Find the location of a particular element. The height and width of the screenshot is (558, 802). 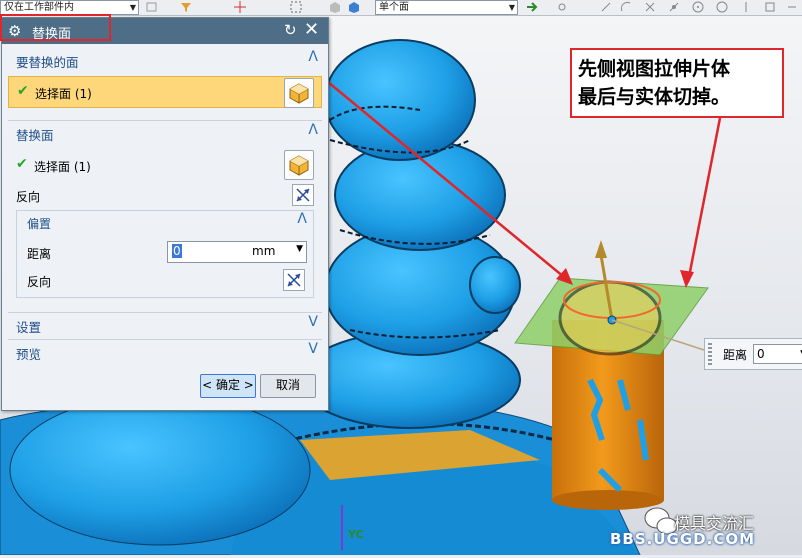

snap-endpoint-icon is located at coordinates (562, 7).